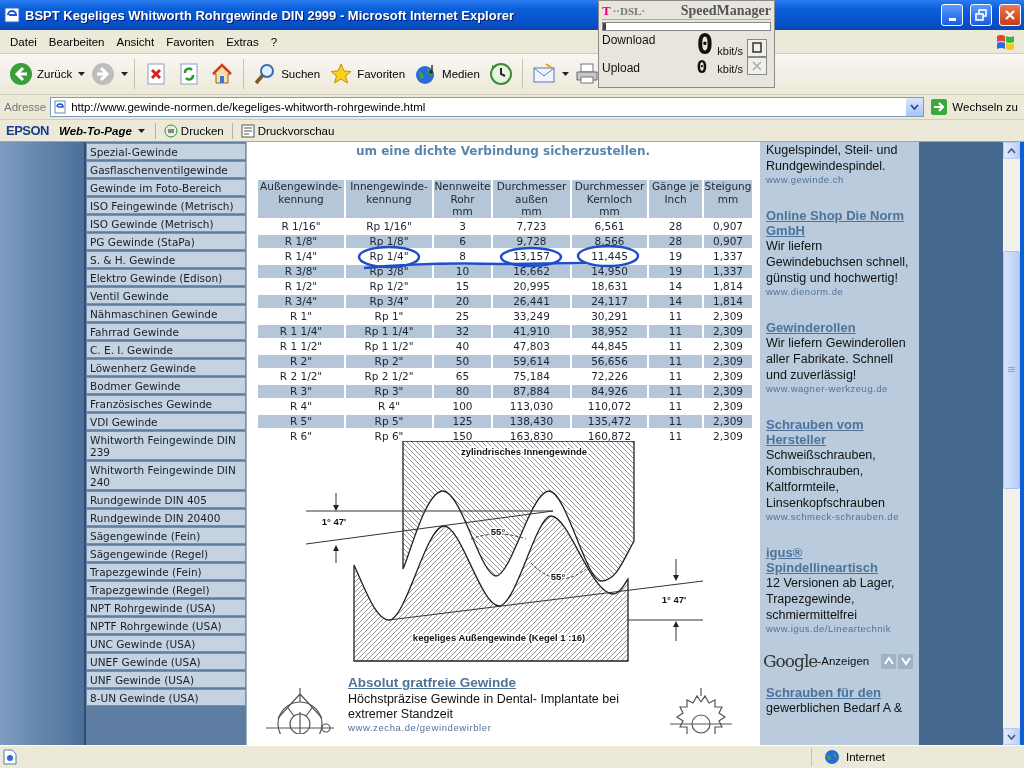 This screenshot has width=1024, height=768. I want to click on print-preview-button: Druckvorschau, so click(287, 130).